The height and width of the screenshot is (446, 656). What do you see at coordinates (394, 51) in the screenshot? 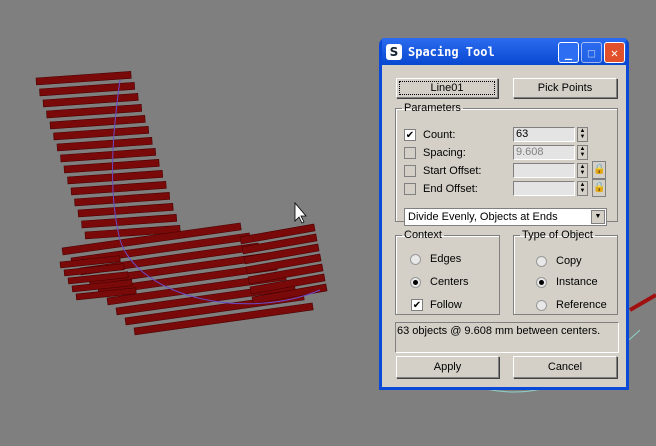
I see `app-logo-icon: S` at bounding box center [394, 51].